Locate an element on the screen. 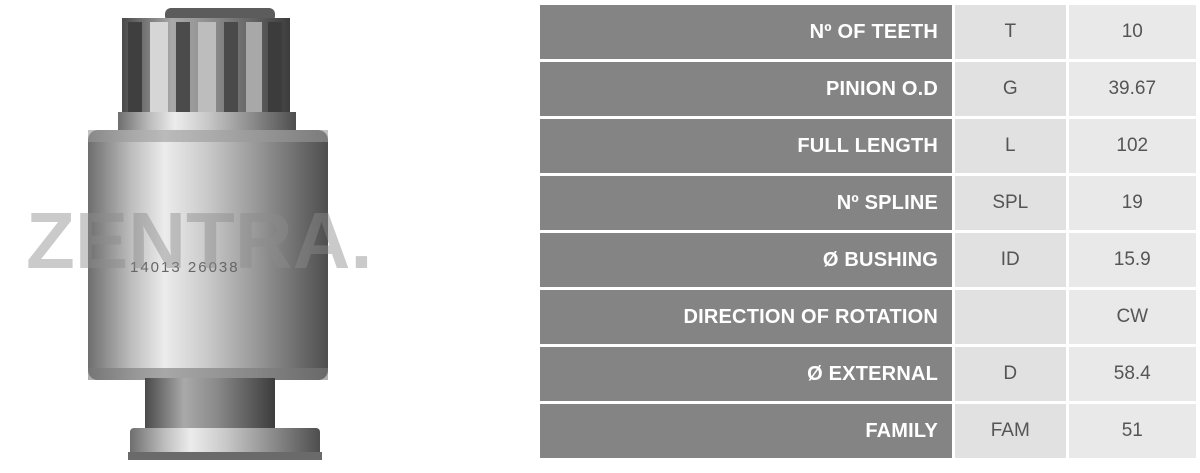 The height and width of the screenshot is (473, 1200). spec-label: FAMILY is located at coordinates (746, 432).